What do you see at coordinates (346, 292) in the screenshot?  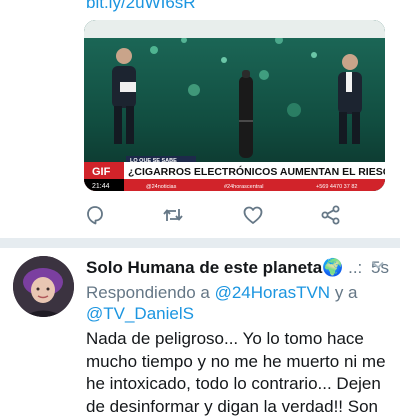 I see `replying-to-conjunction: y a` at bounding box center [346, 292].